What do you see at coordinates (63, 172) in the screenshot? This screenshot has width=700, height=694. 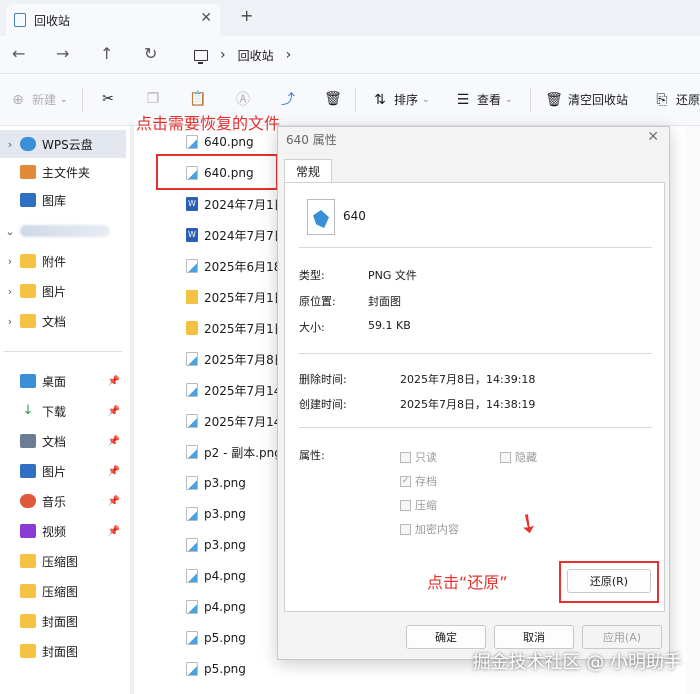 I see `sidebar-item-home: 主文件夹` at bounding box center [63, 172].